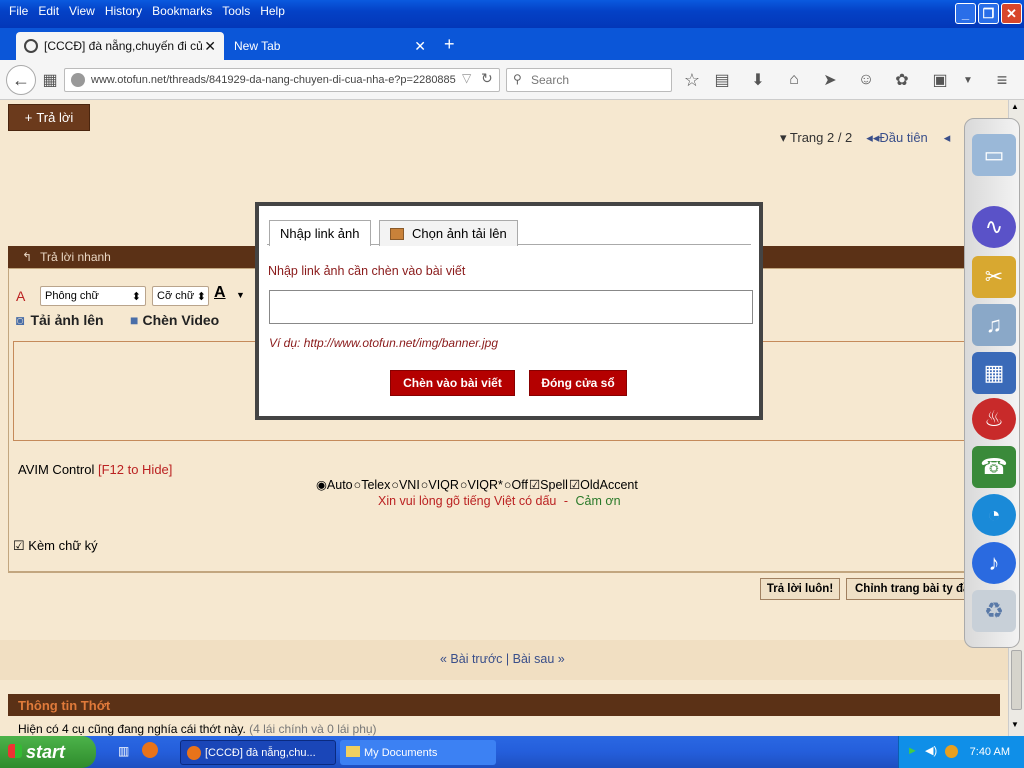 The height and width of the screenshot is (768, 1024). I want to click on firefox-quicklaunch-icon, so click(150, 750).